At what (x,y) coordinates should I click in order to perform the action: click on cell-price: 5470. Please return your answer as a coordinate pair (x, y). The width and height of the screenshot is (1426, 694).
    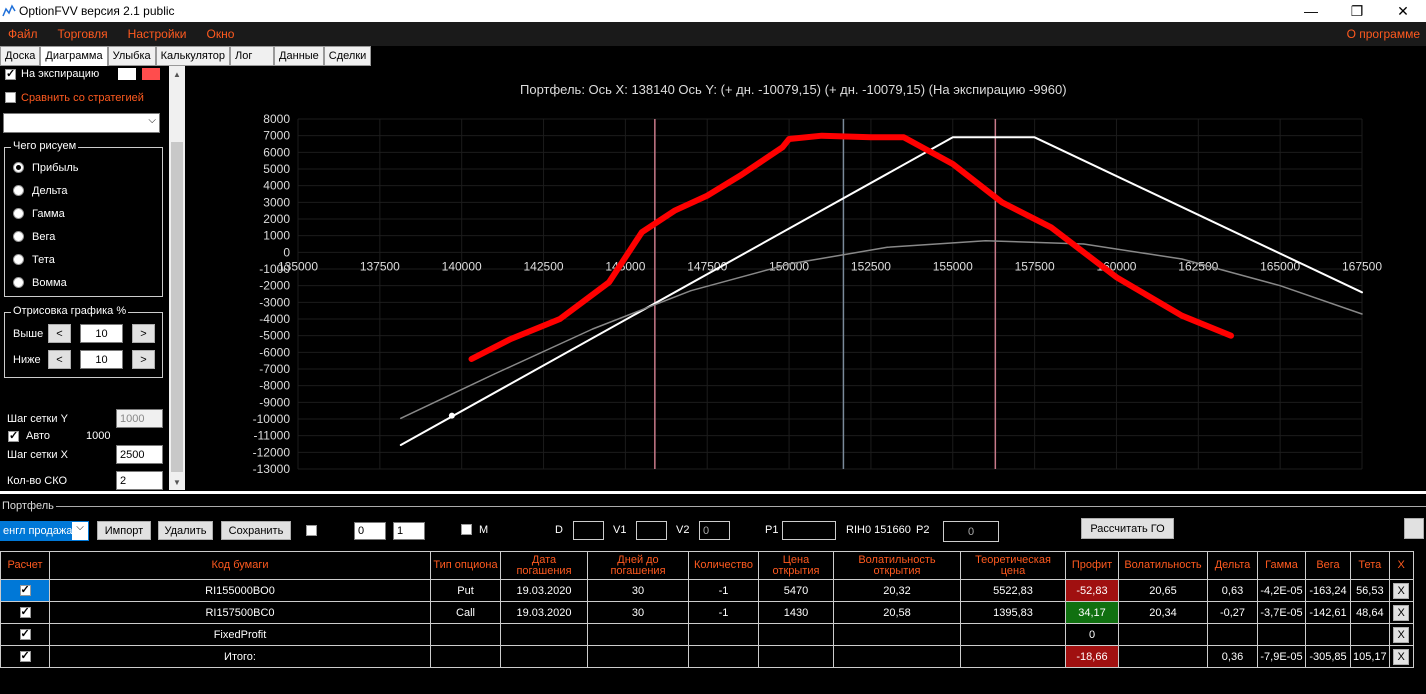
    Looking at the image, I should click on (796, 590).